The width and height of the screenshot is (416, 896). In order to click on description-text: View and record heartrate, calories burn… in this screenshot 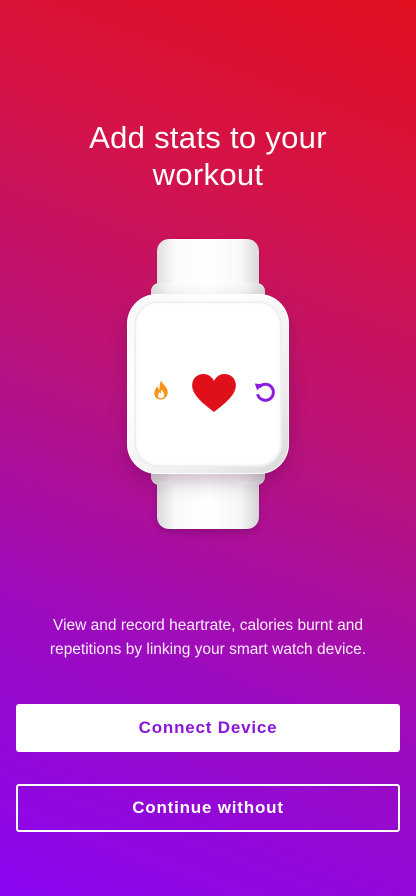, I will do `click(208, 638)`.